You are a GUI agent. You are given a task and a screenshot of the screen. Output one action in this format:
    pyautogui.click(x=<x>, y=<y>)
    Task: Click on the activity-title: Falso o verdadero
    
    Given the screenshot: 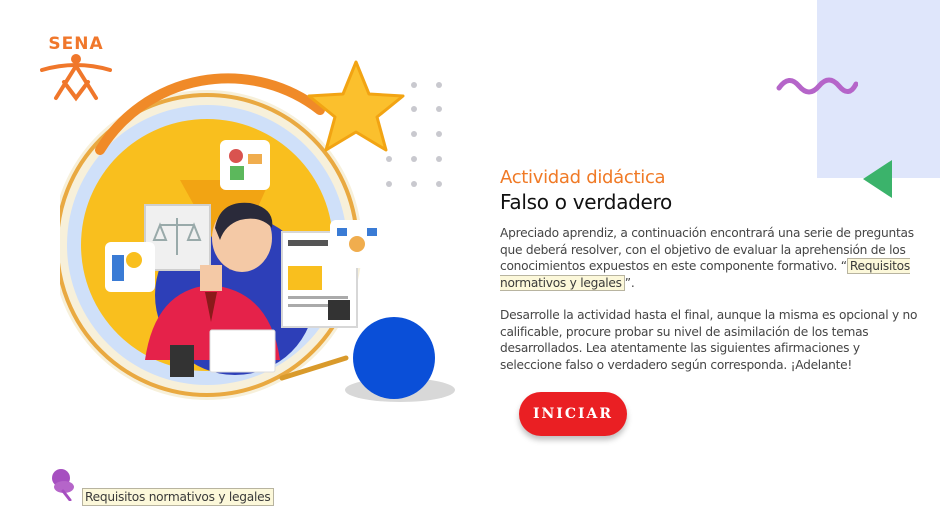 What is the action you would take?
    pyautogui.click(x=586, y=202)
    